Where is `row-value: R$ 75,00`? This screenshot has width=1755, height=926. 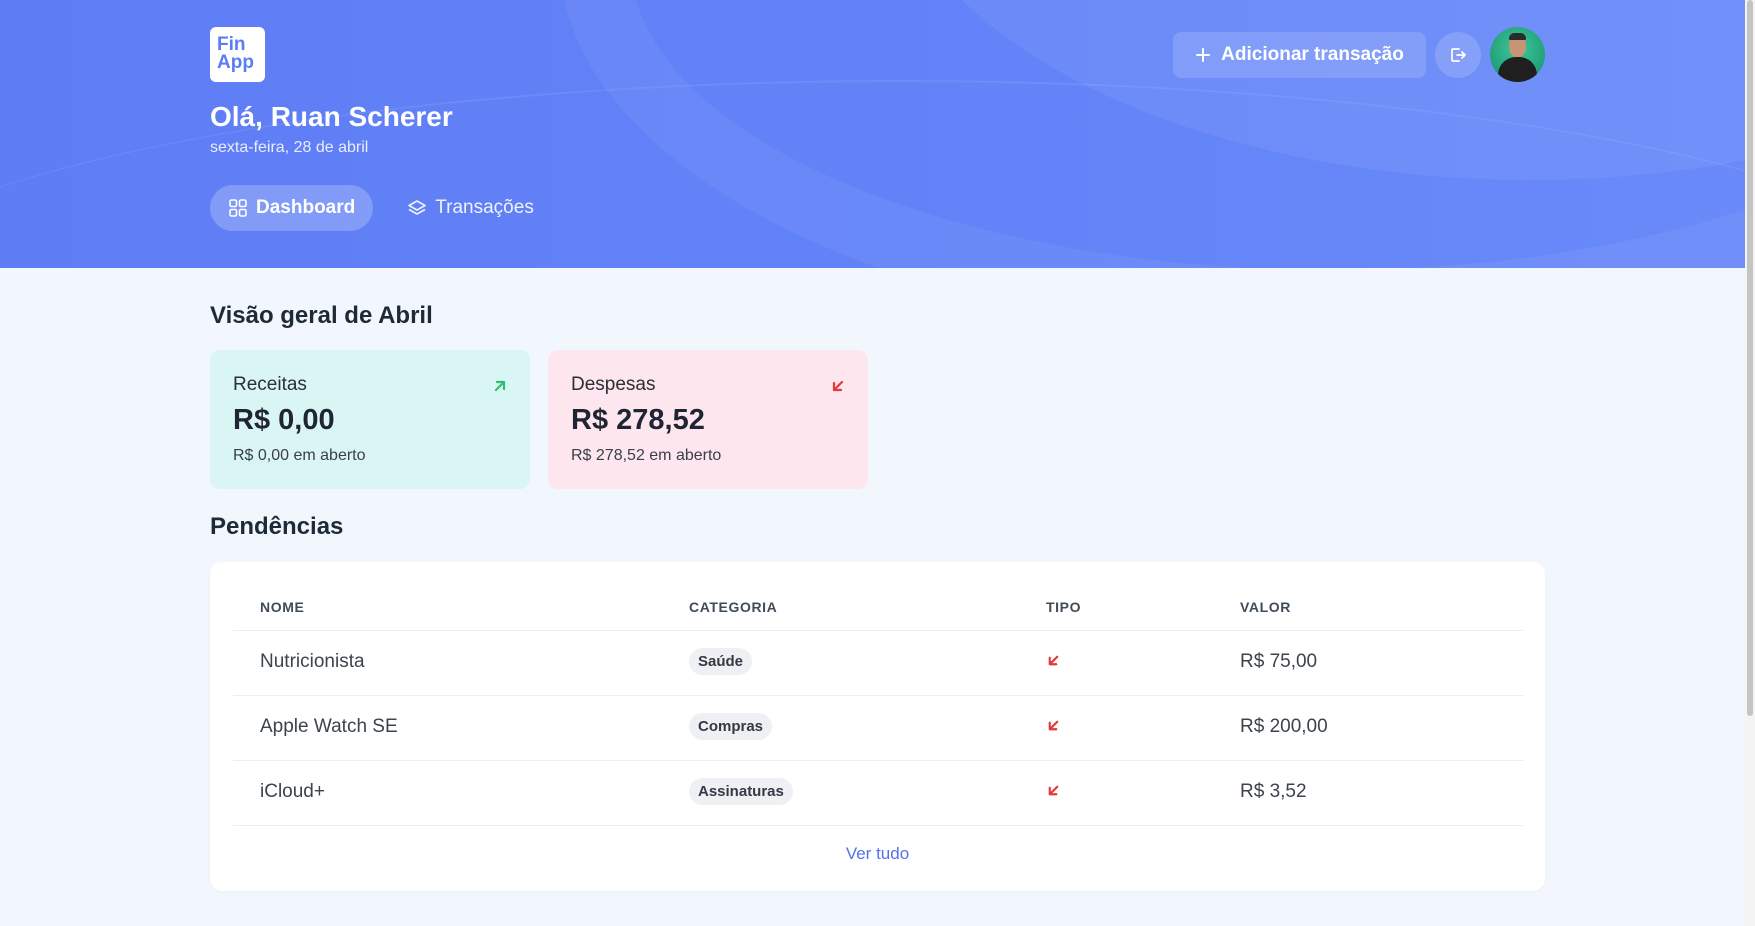 row-value: R$ 75,00 is located at coordinates (1279, 661).